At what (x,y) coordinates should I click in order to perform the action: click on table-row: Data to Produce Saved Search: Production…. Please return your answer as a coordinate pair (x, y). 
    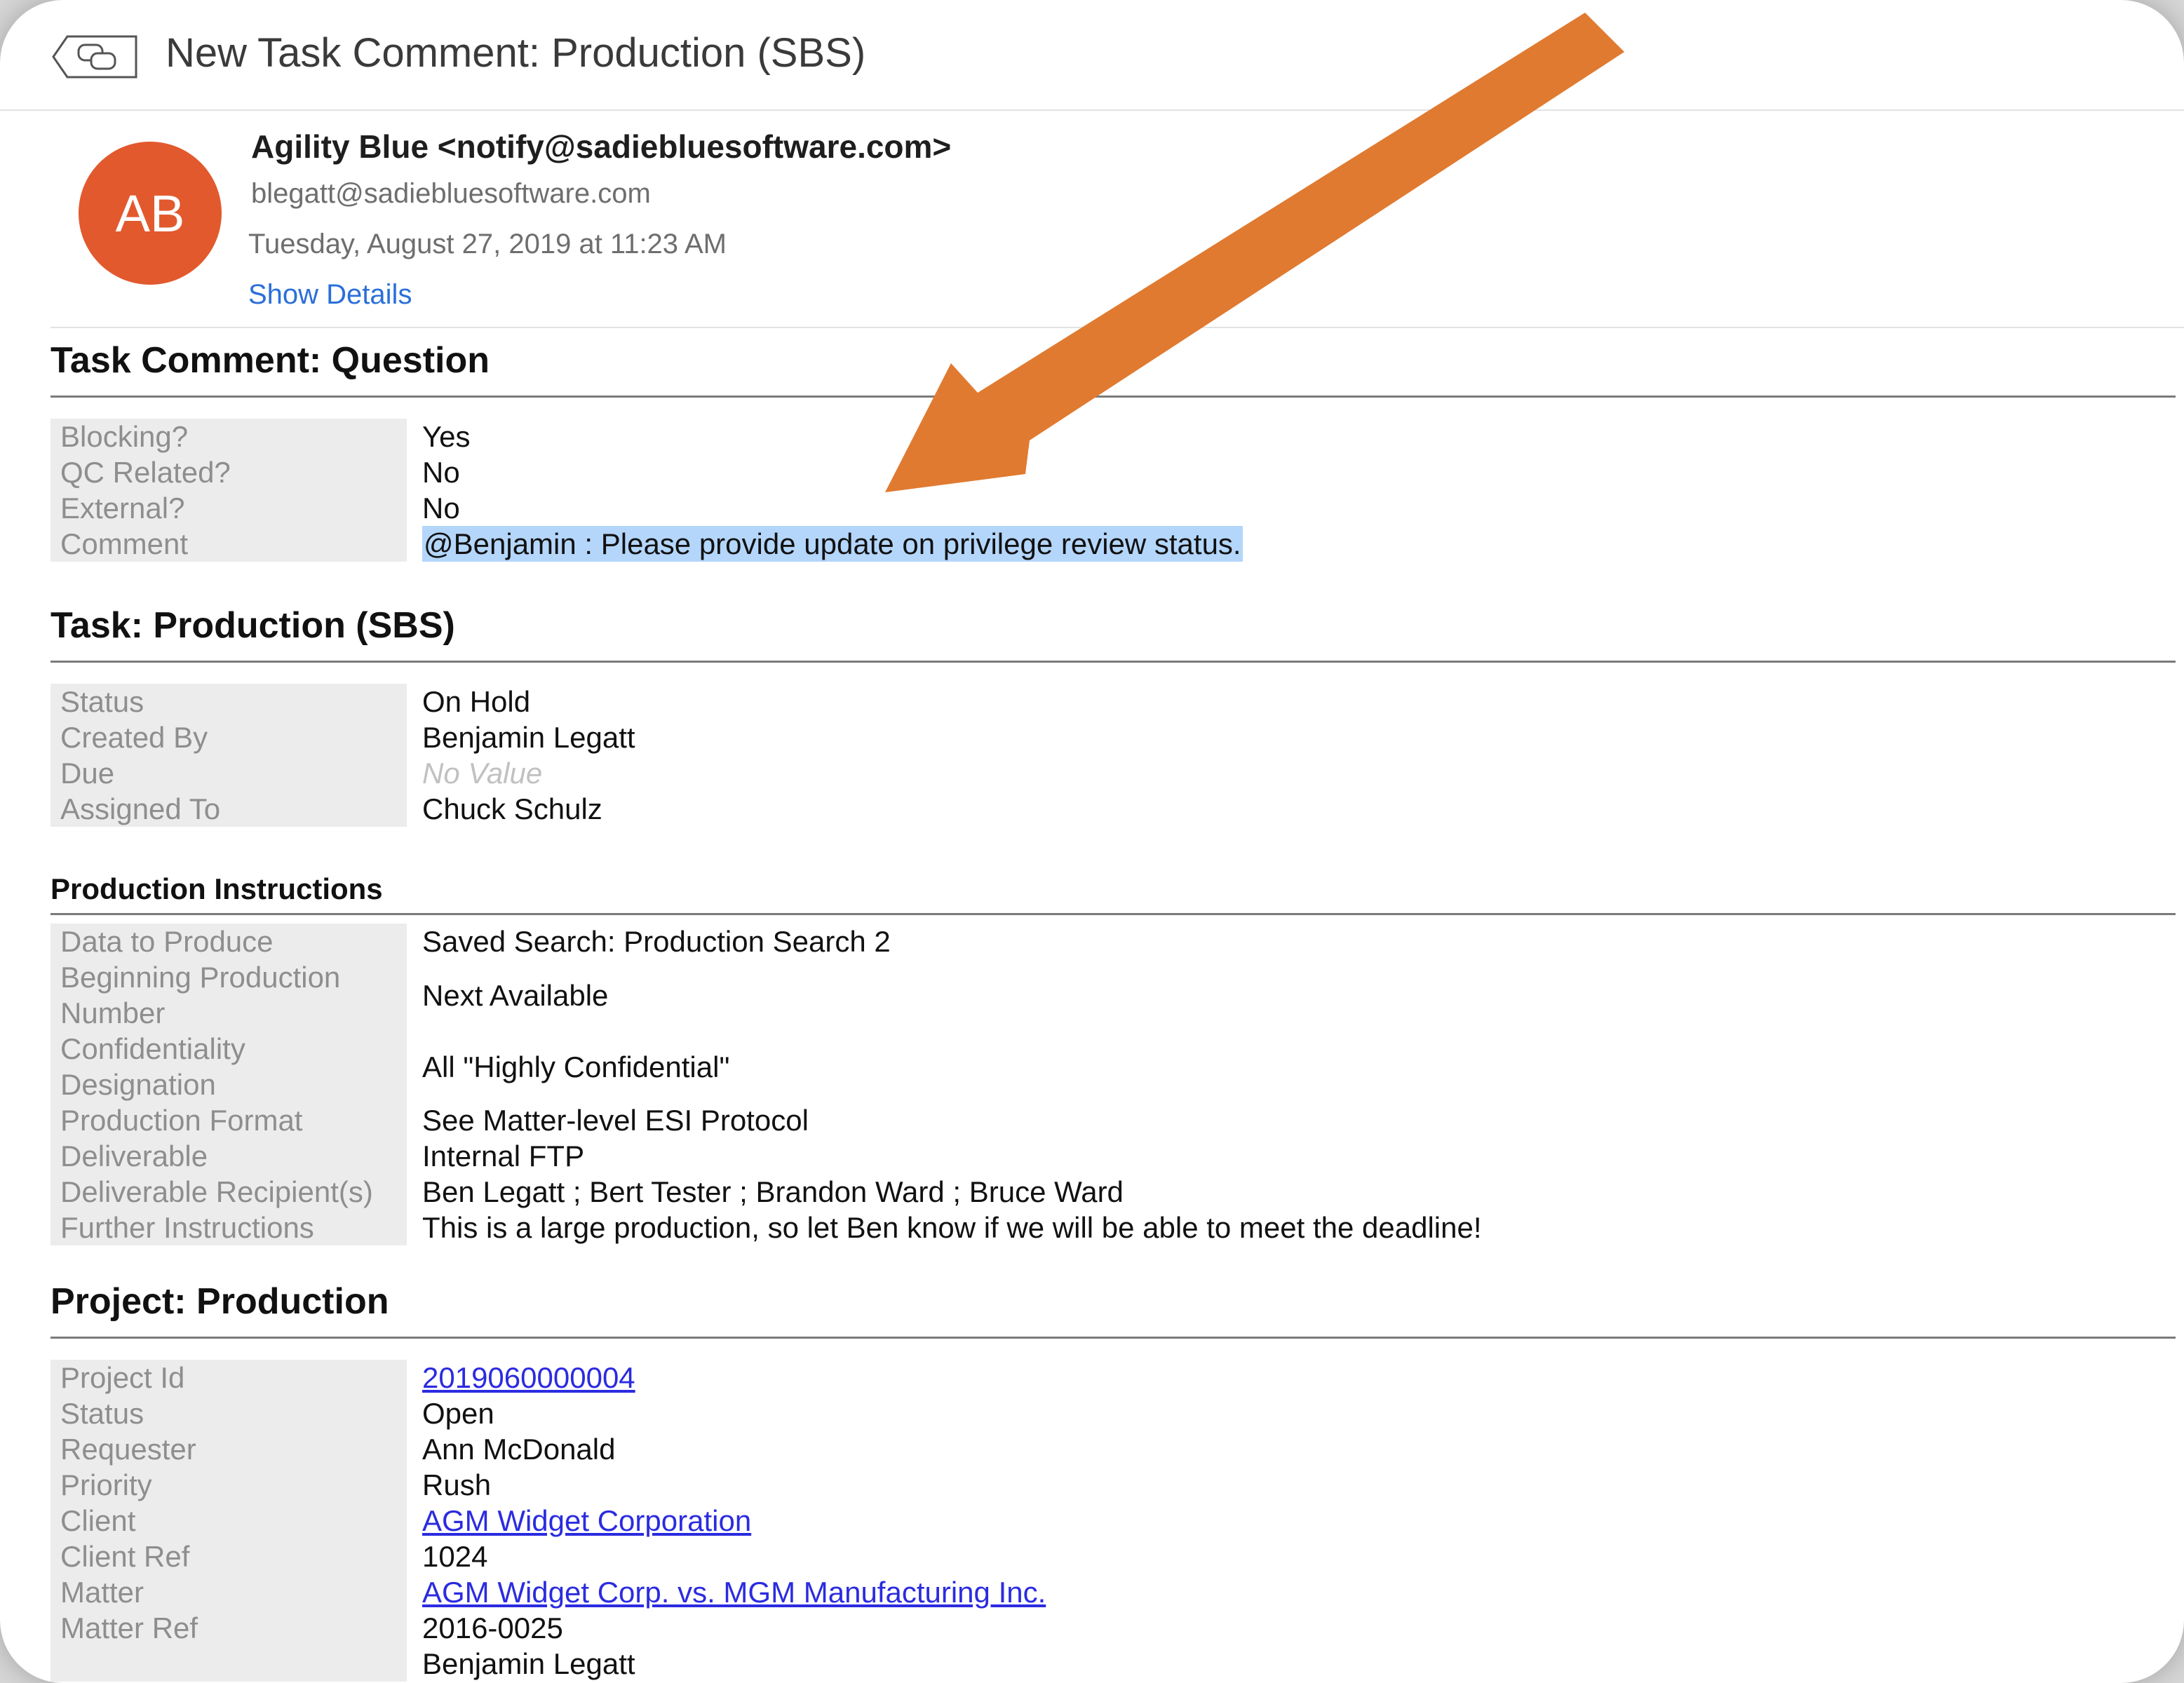
    Looking at the image, I should click on (1113, 941).